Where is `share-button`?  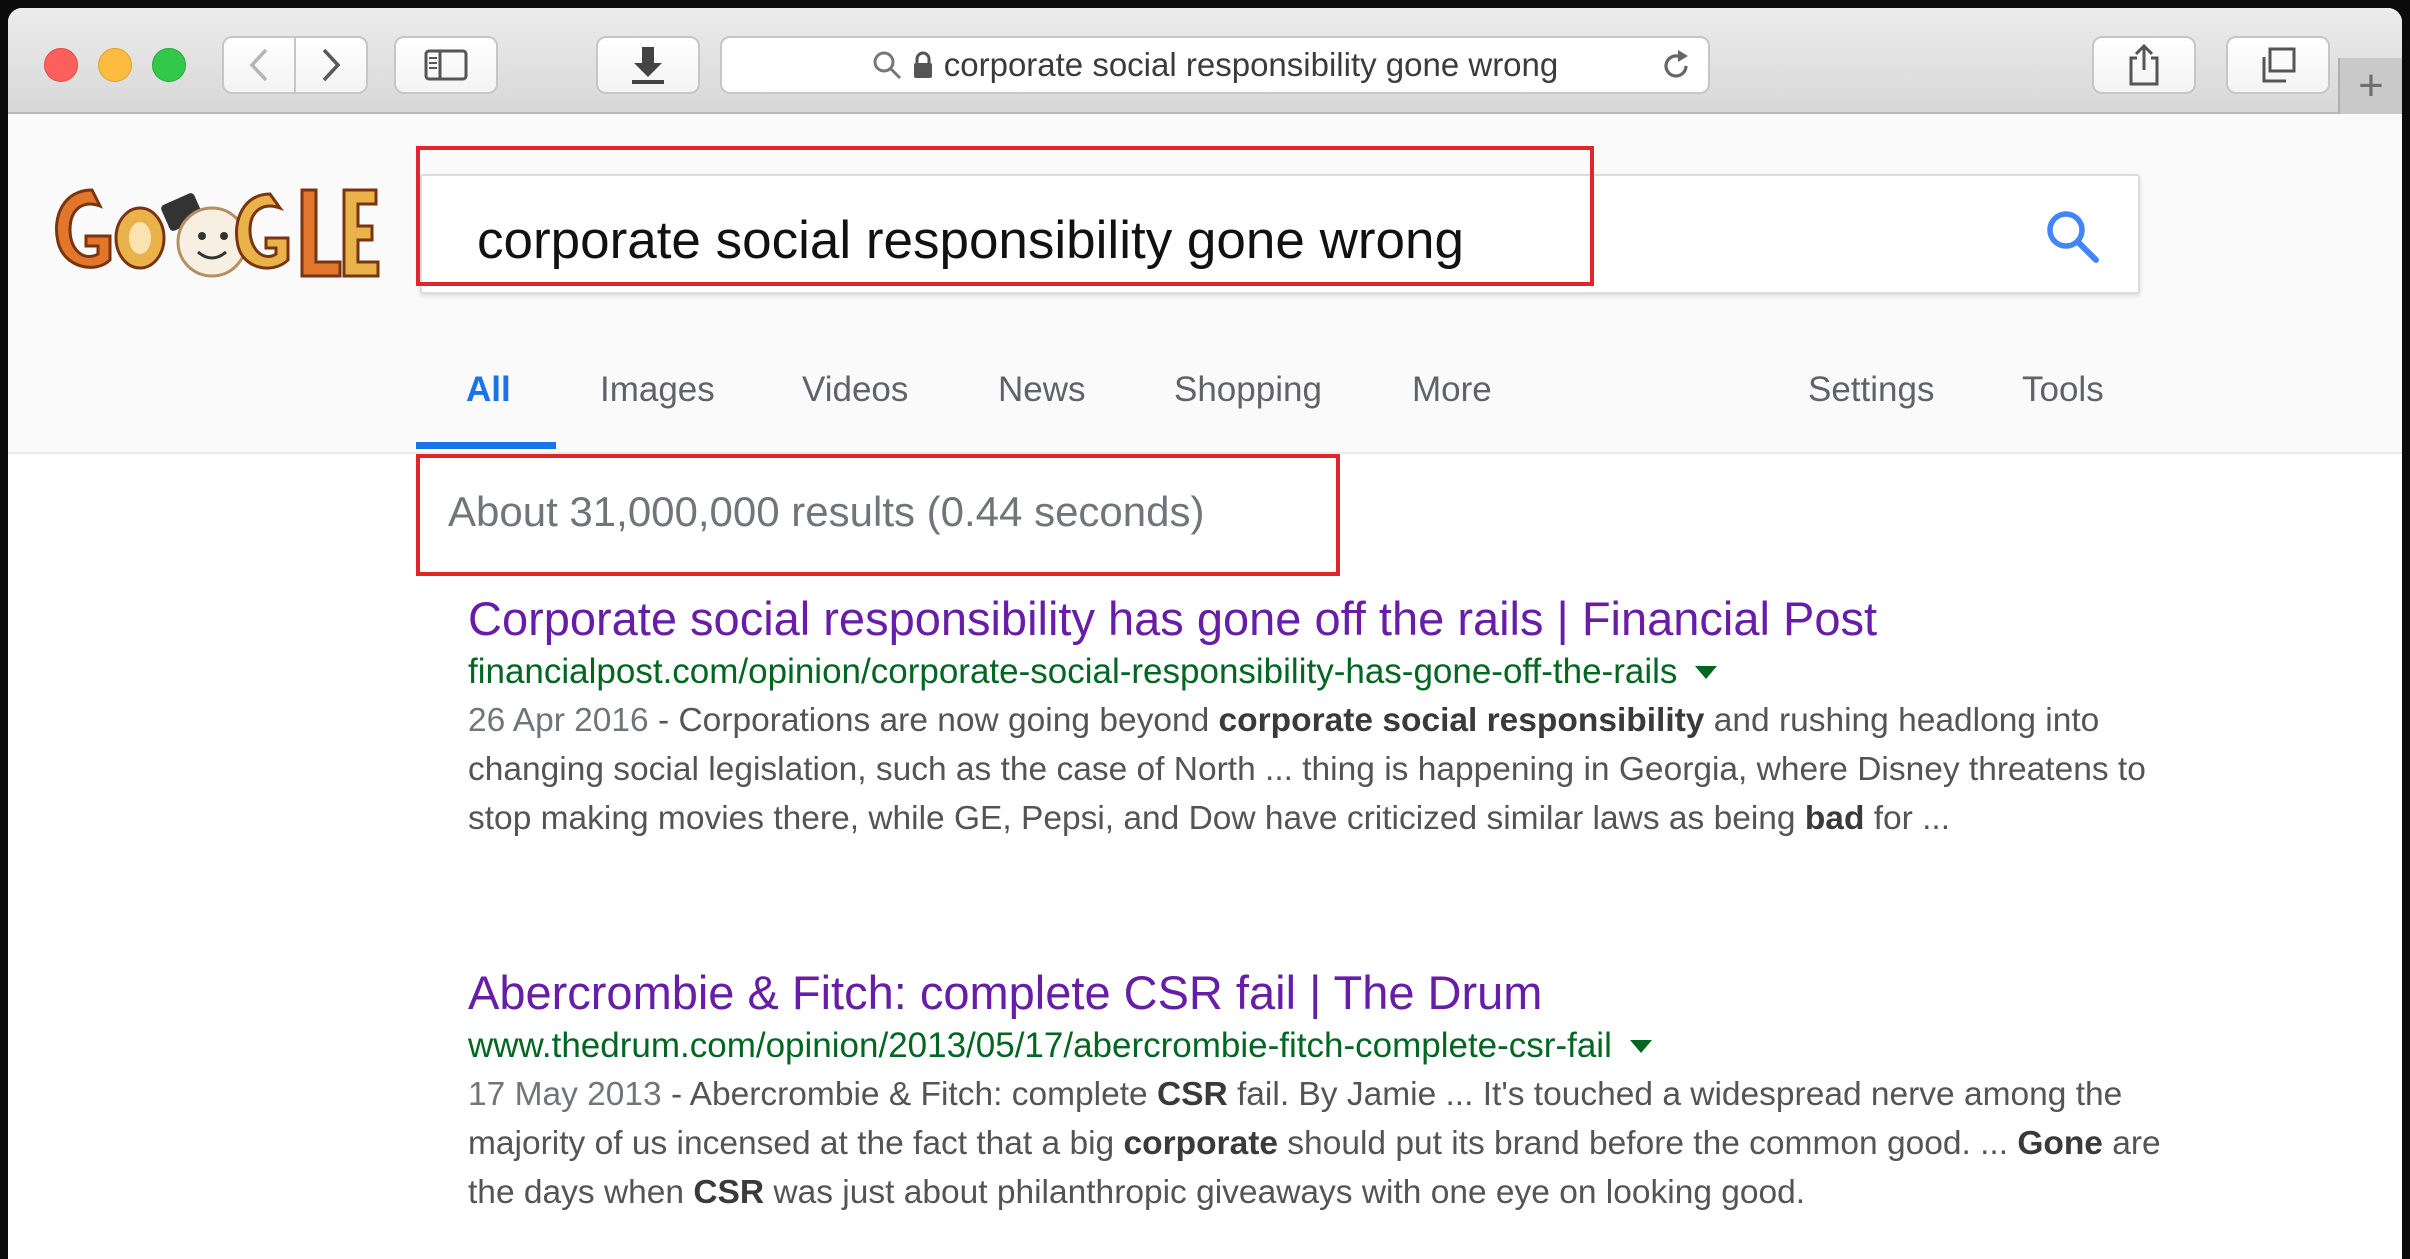 share-button is located at coordinates (2144, 65).